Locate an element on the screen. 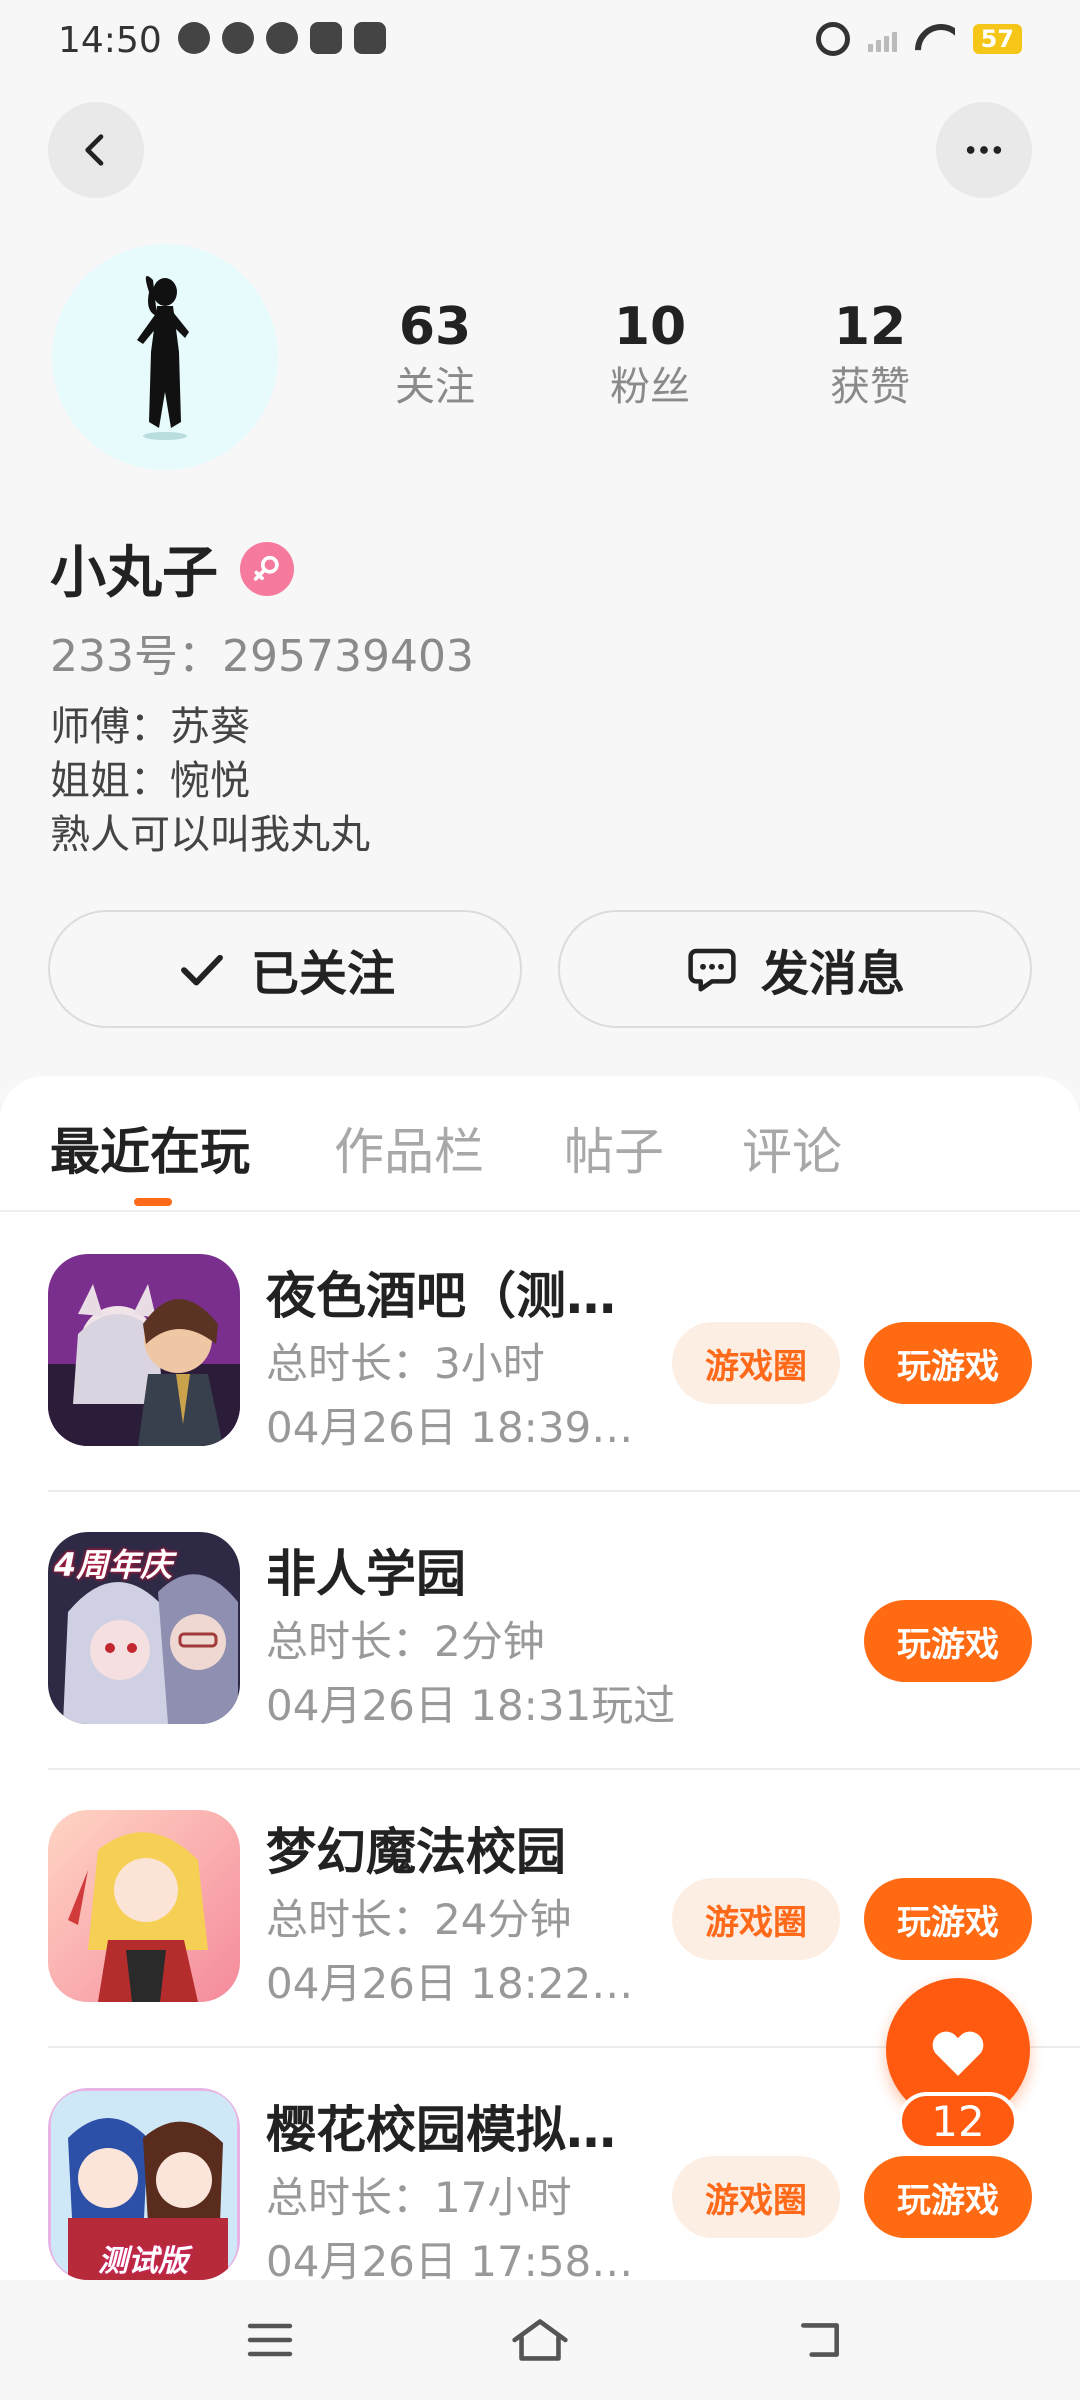  nav-home-button is located at coordinates (540, 2340).